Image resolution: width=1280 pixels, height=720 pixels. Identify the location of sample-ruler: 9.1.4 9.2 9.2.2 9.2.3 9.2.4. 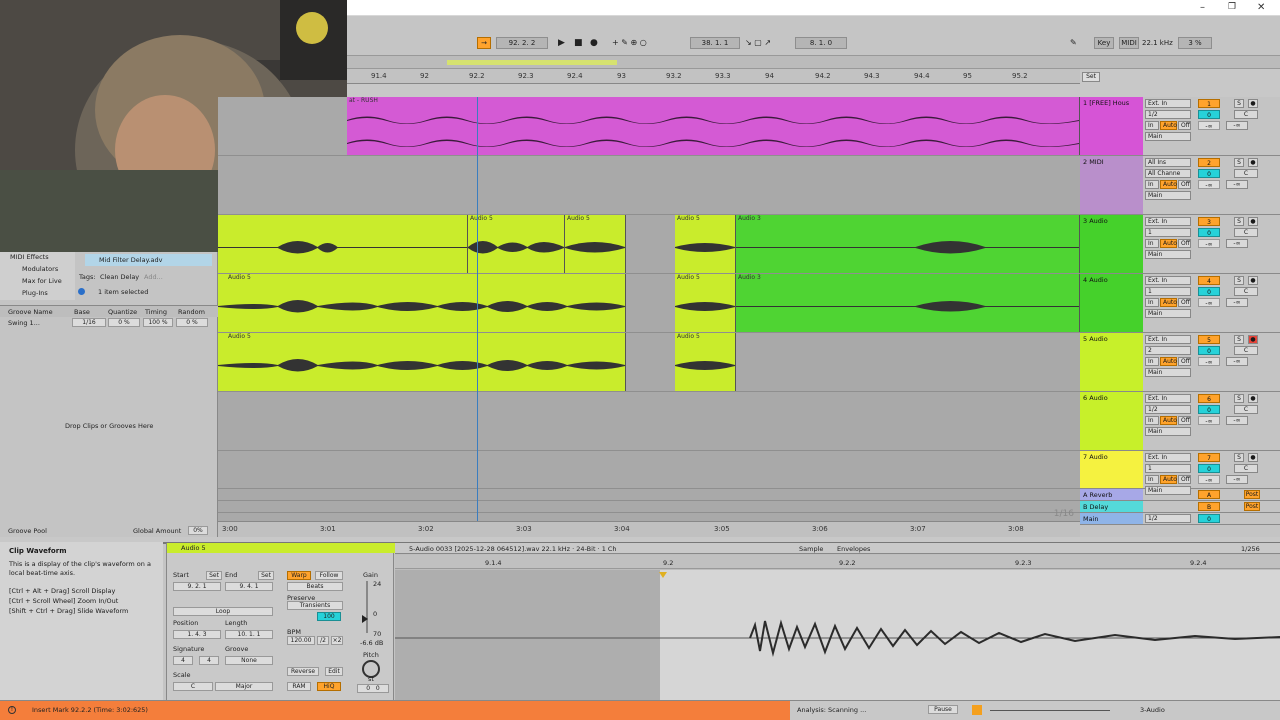
(837, 562).